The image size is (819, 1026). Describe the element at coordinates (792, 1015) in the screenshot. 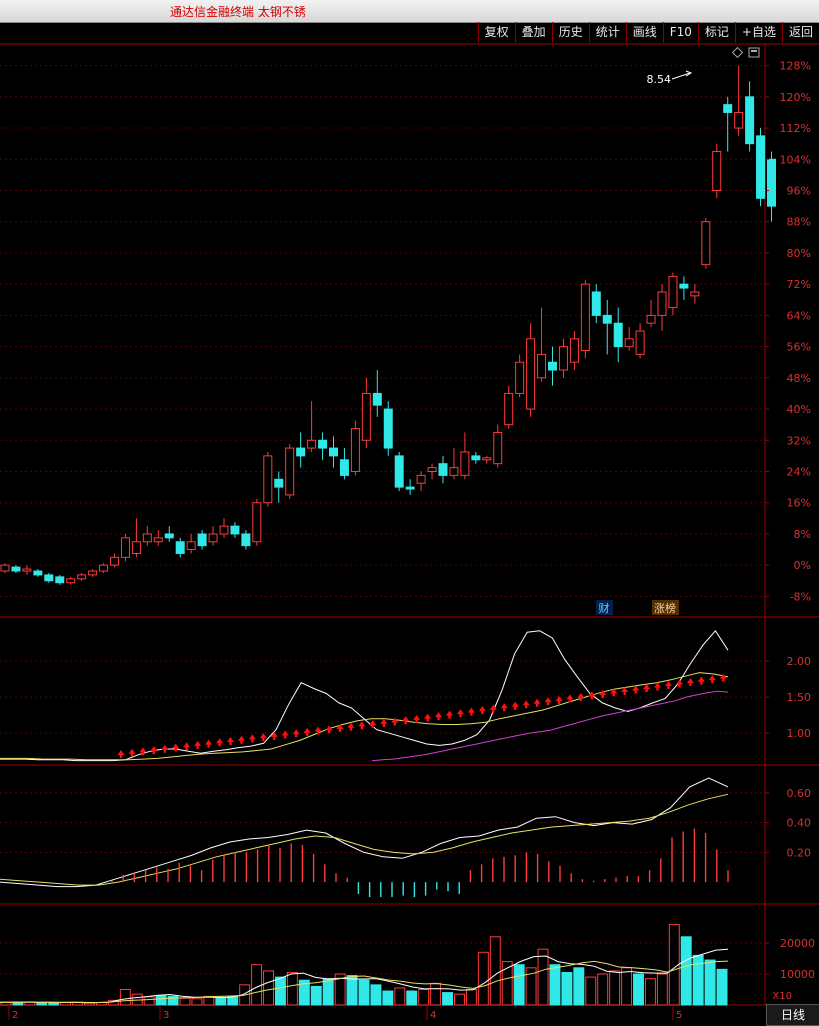

I see `daily-period-tab: 日线` at that location.